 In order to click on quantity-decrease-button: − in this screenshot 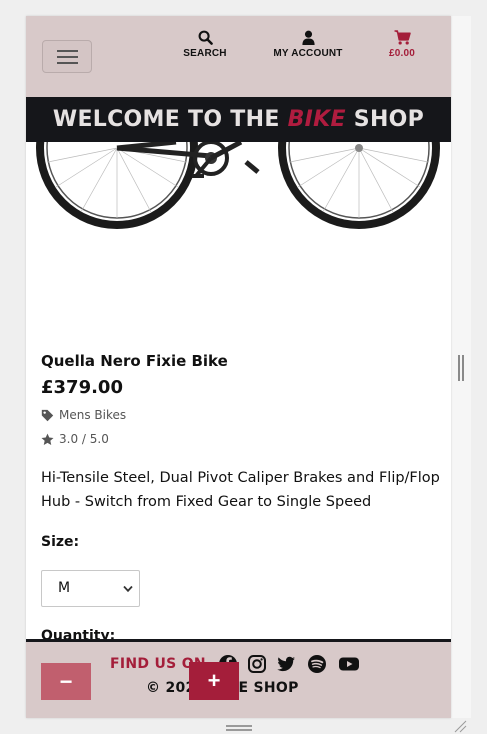, I will do `click(66, 681)`.